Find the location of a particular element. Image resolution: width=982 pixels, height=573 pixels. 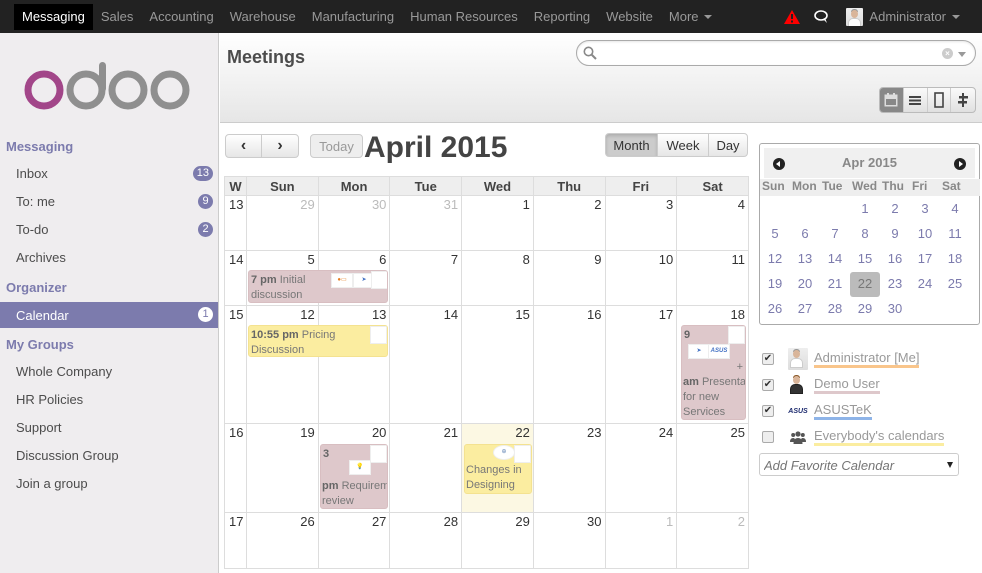

mini-day: 9 is located at coordinates (895, 234).